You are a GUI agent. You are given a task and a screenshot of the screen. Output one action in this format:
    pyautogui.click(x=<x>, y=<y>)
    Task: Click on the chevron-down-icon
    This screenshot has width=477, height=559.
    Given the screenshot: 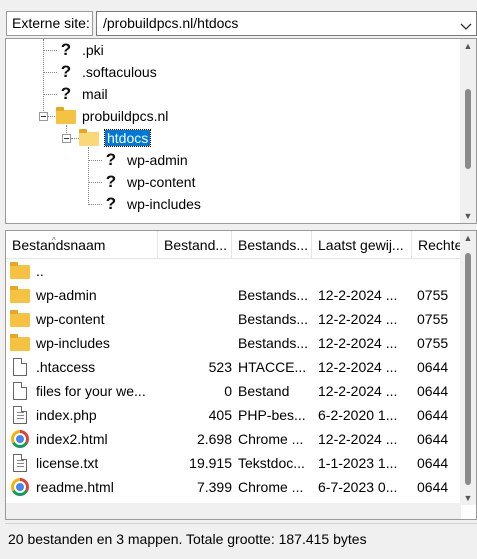 What is the action you would take?
    pyautogui.click(x=466, y=27)
    